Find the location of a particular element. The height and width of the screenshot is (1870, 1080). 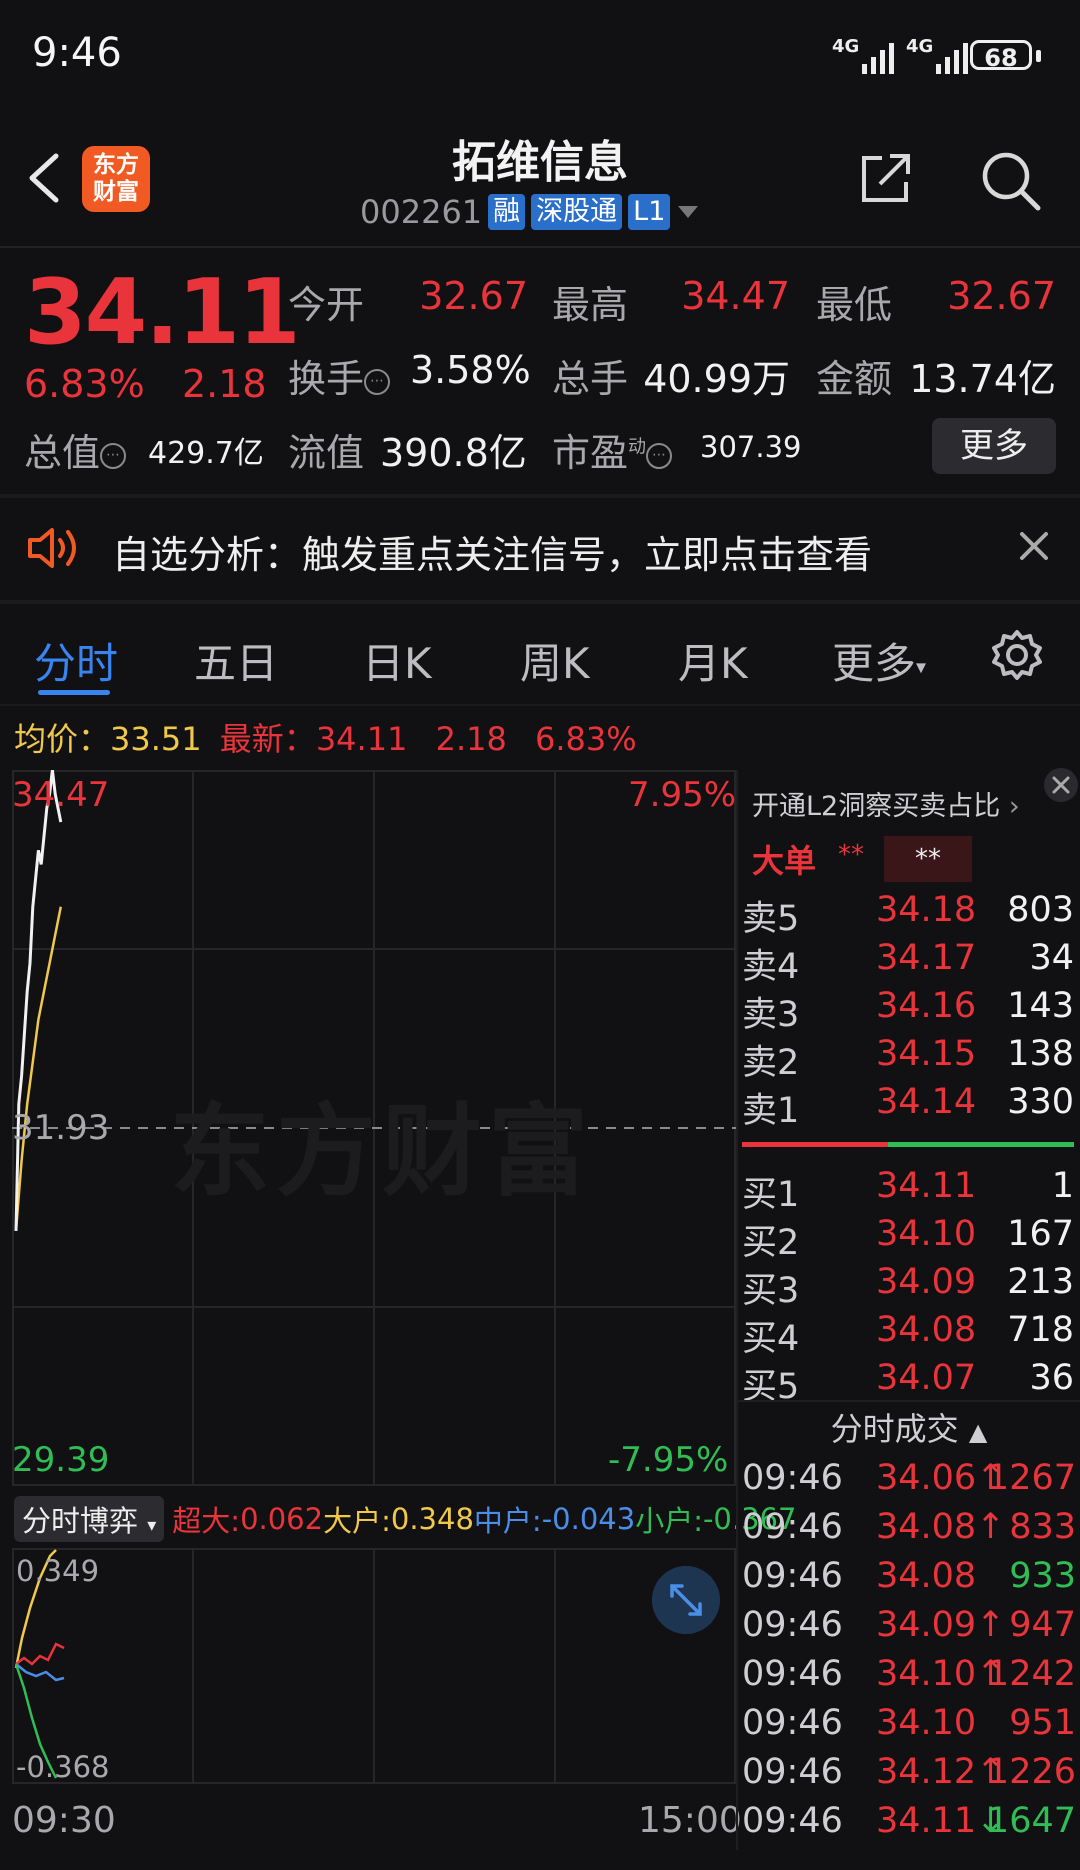

status-time: 9:46 is located at coordinates (77, 53).